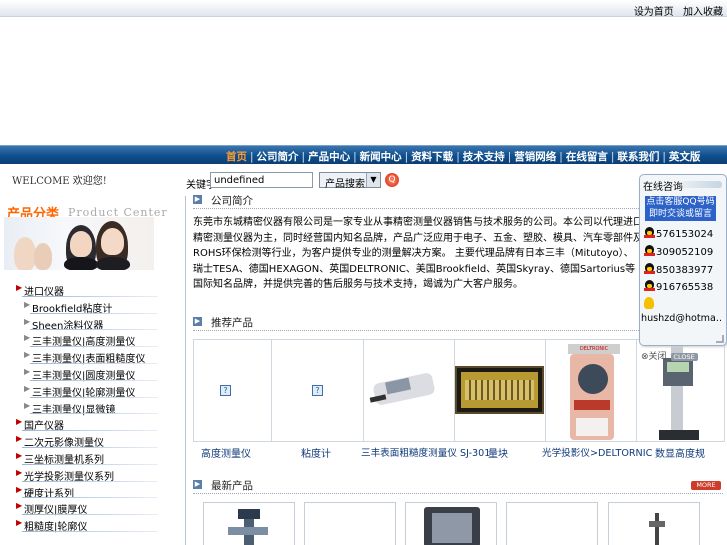 This screenshot has height=545, width=727. Describe the element at coordinates (93, 423) in the screenshot. I see `category-item: ▶ 国产仪器` at that location.